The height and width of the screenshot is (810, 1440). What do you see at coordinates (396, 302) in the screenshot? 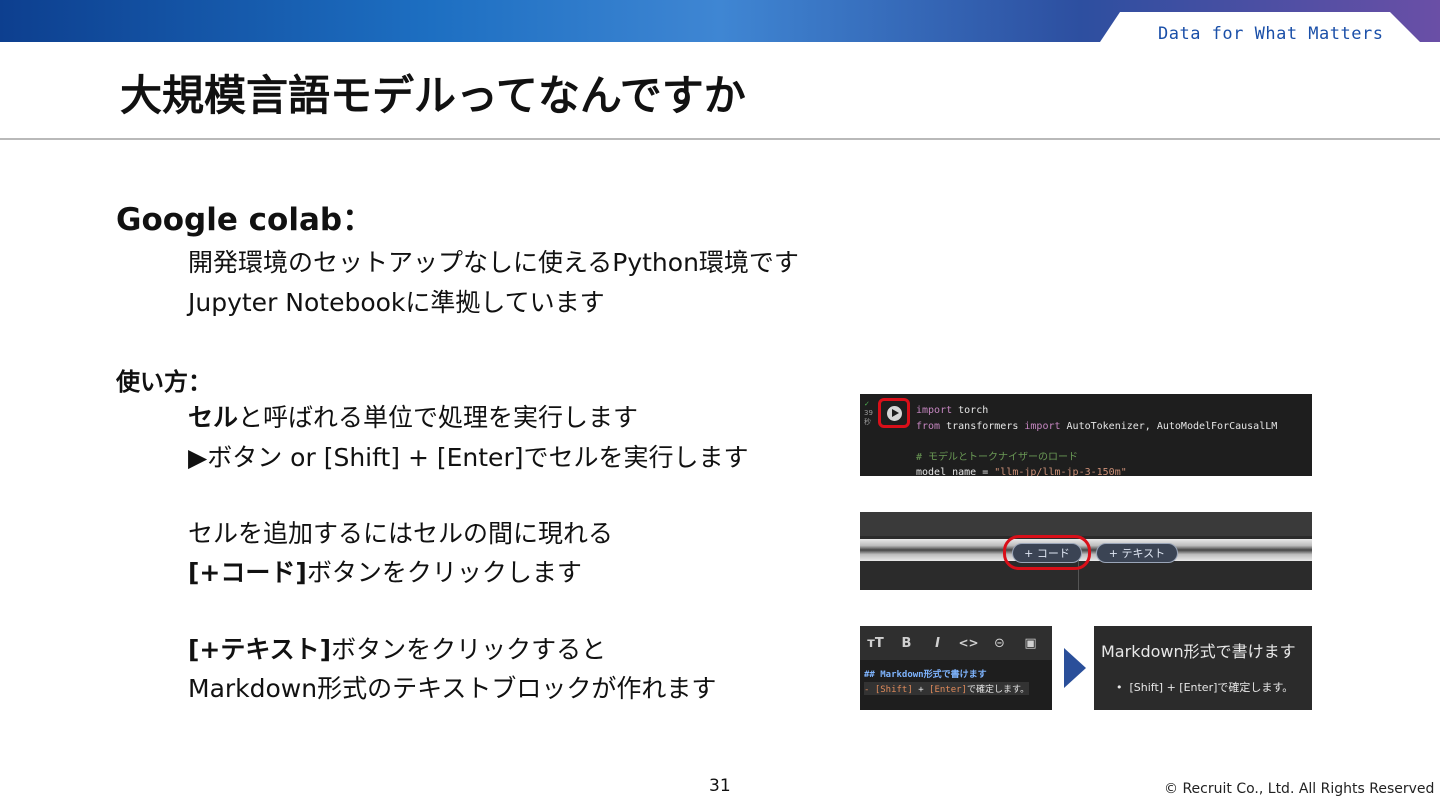
I see `colab-line-2: Jupyter Notebookに準拠しています` at bounding box center [396, 302].